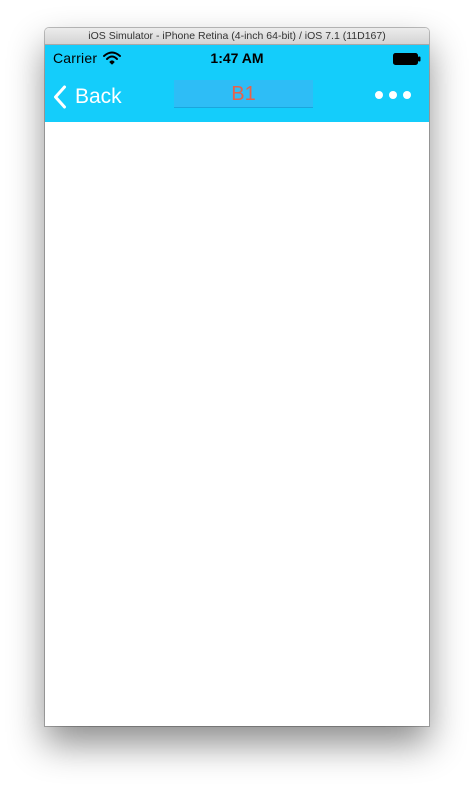 Image resolution: width=474 pixels, height=788 pixels. I want to click on clock-label: 1:47 AM, so click(237, 58).